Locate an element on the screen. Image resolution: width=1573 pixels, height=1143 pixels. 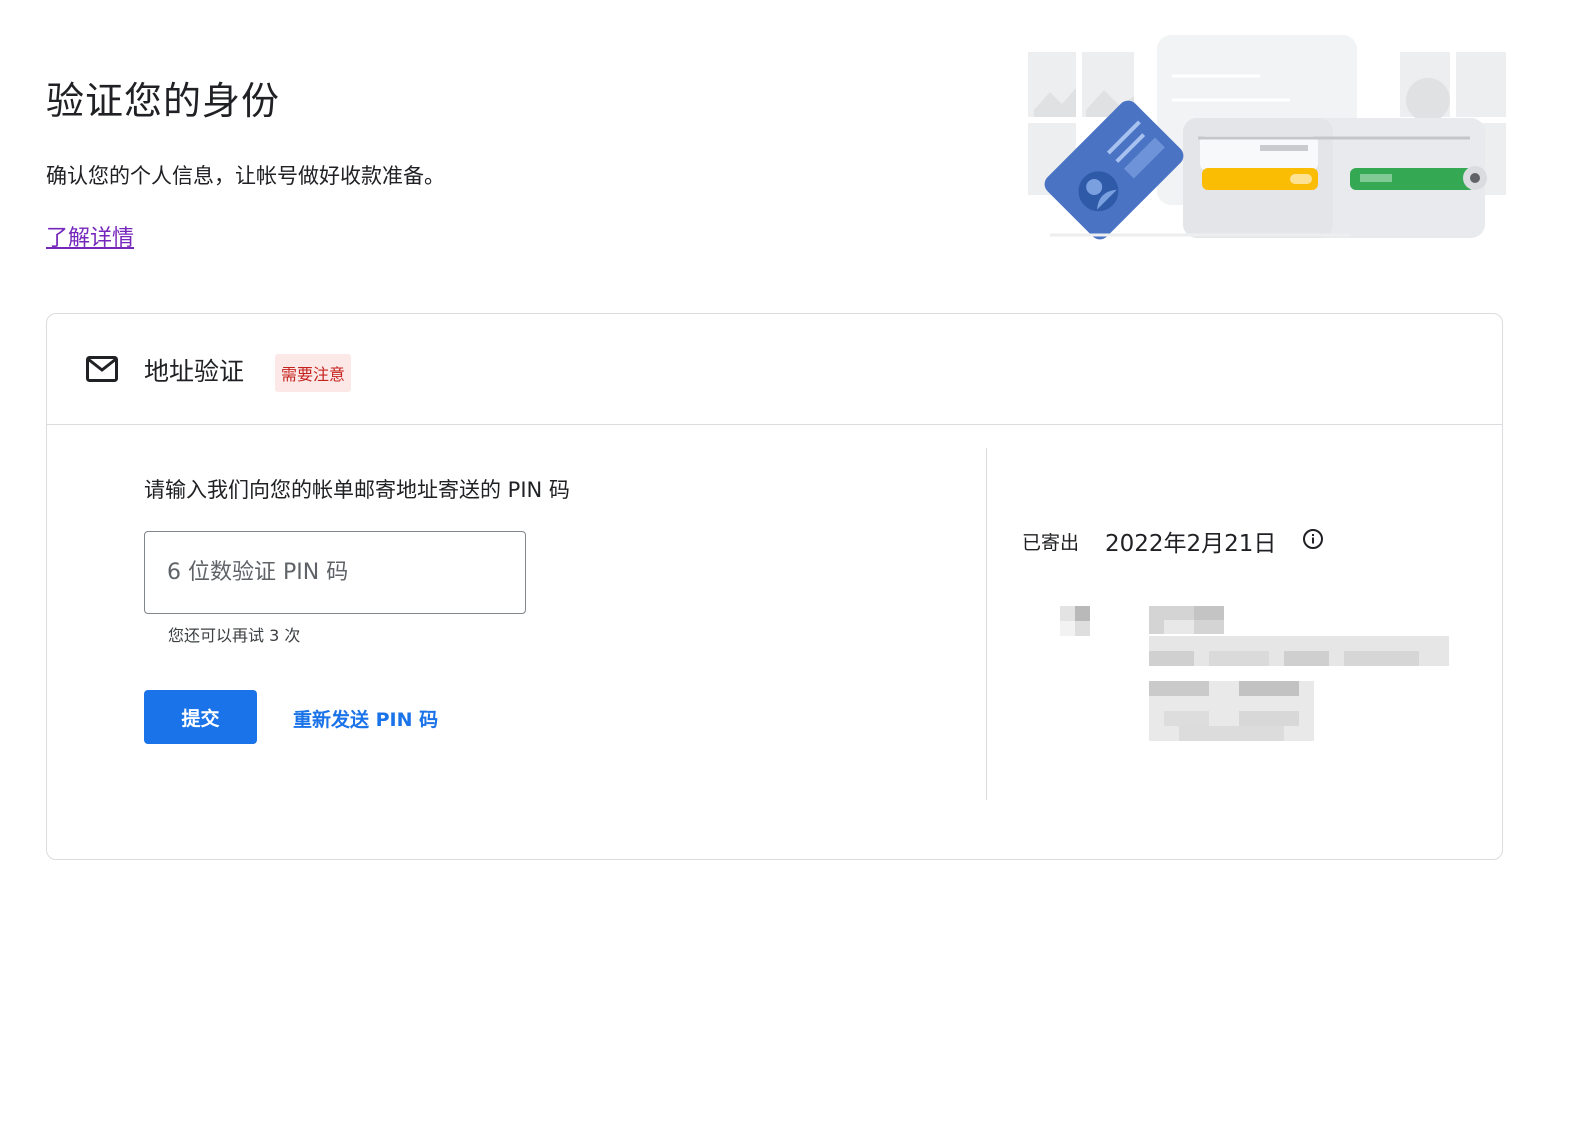
page-subtitle: 确认您的个人信息，让帐号做好收款准备。 is located at coordinates (245, 176).